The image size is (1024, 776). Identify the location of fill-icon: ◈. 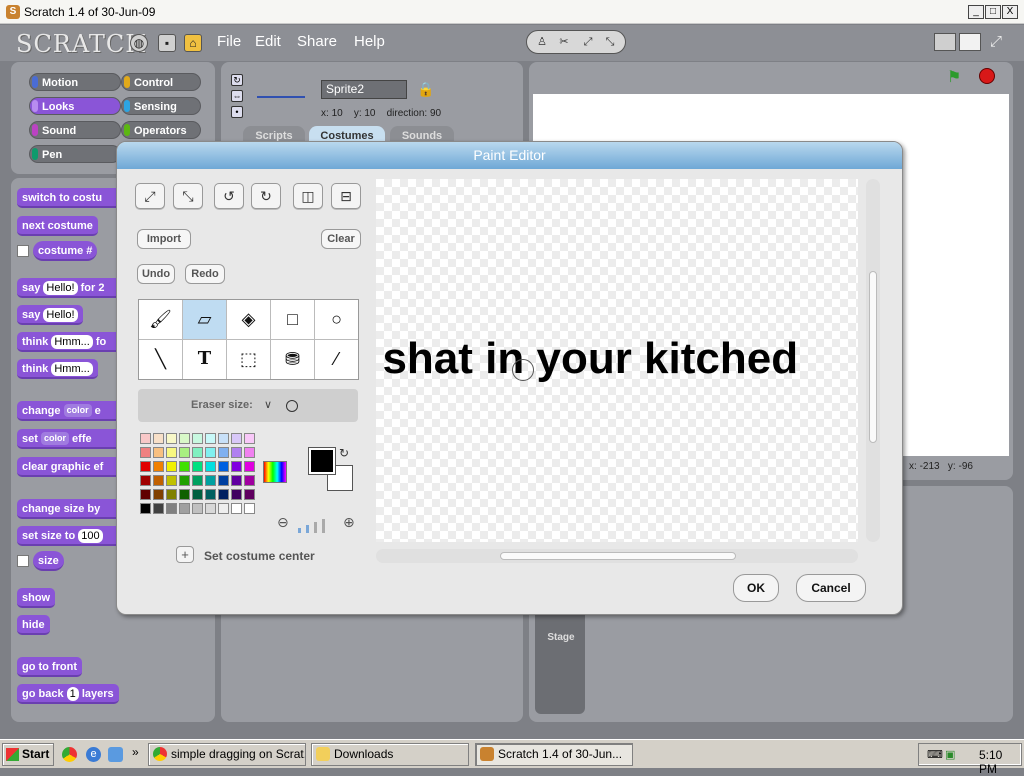
(249, 320).